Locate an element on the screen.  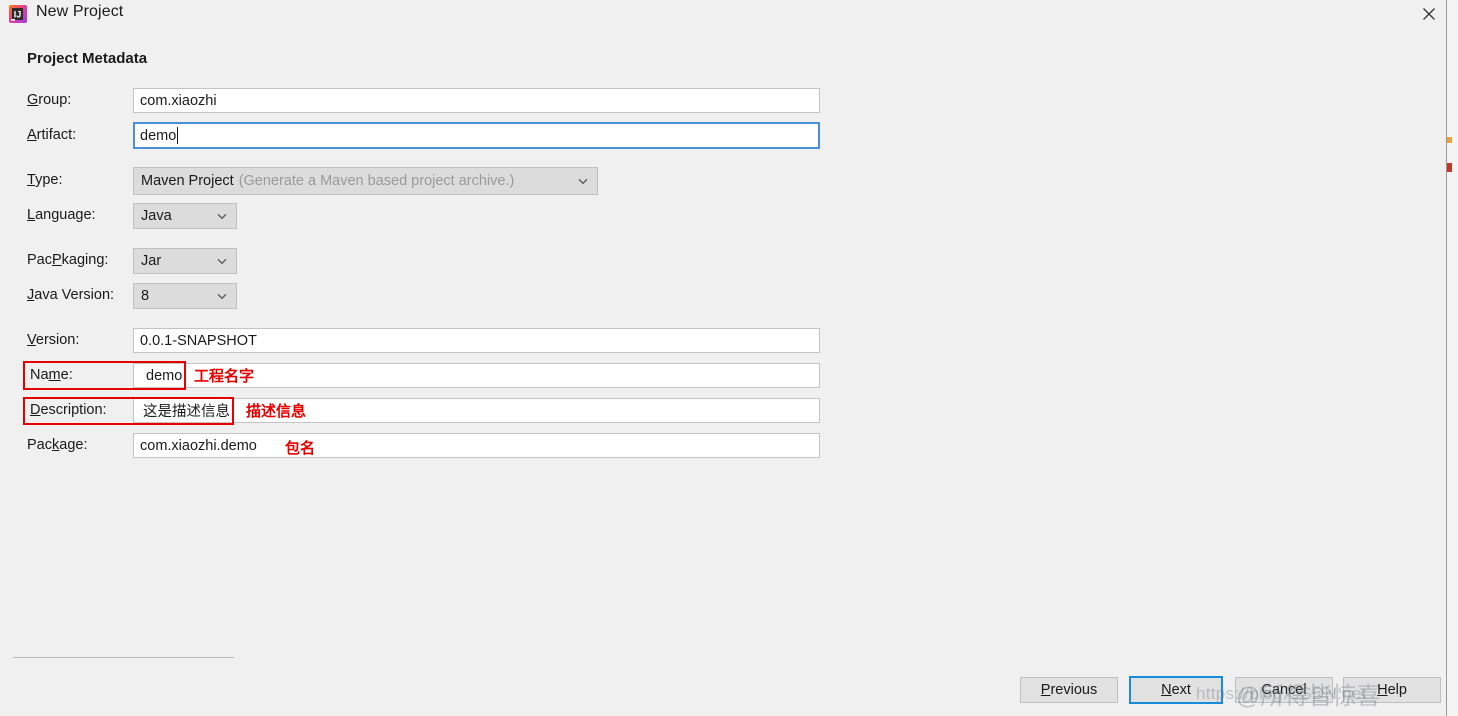
name-annotation-text: 工程名字 is located at coordinates (224, 376).